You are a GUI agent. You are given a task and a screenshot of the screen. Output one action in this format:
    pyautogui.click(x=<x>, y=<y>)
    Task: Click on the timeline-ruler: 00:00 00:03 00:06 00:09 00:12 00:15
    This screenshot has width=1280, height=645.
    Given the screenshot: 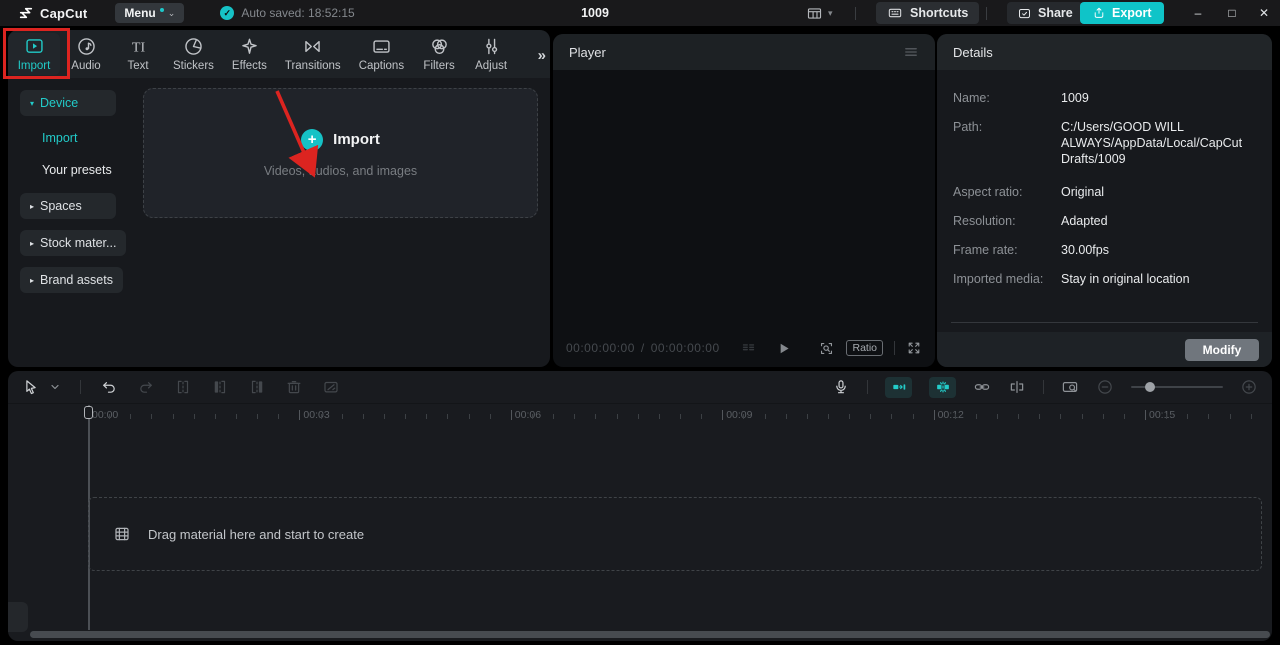 What is the action you would take?
    pyautogui.click(x=640, y=415)
    